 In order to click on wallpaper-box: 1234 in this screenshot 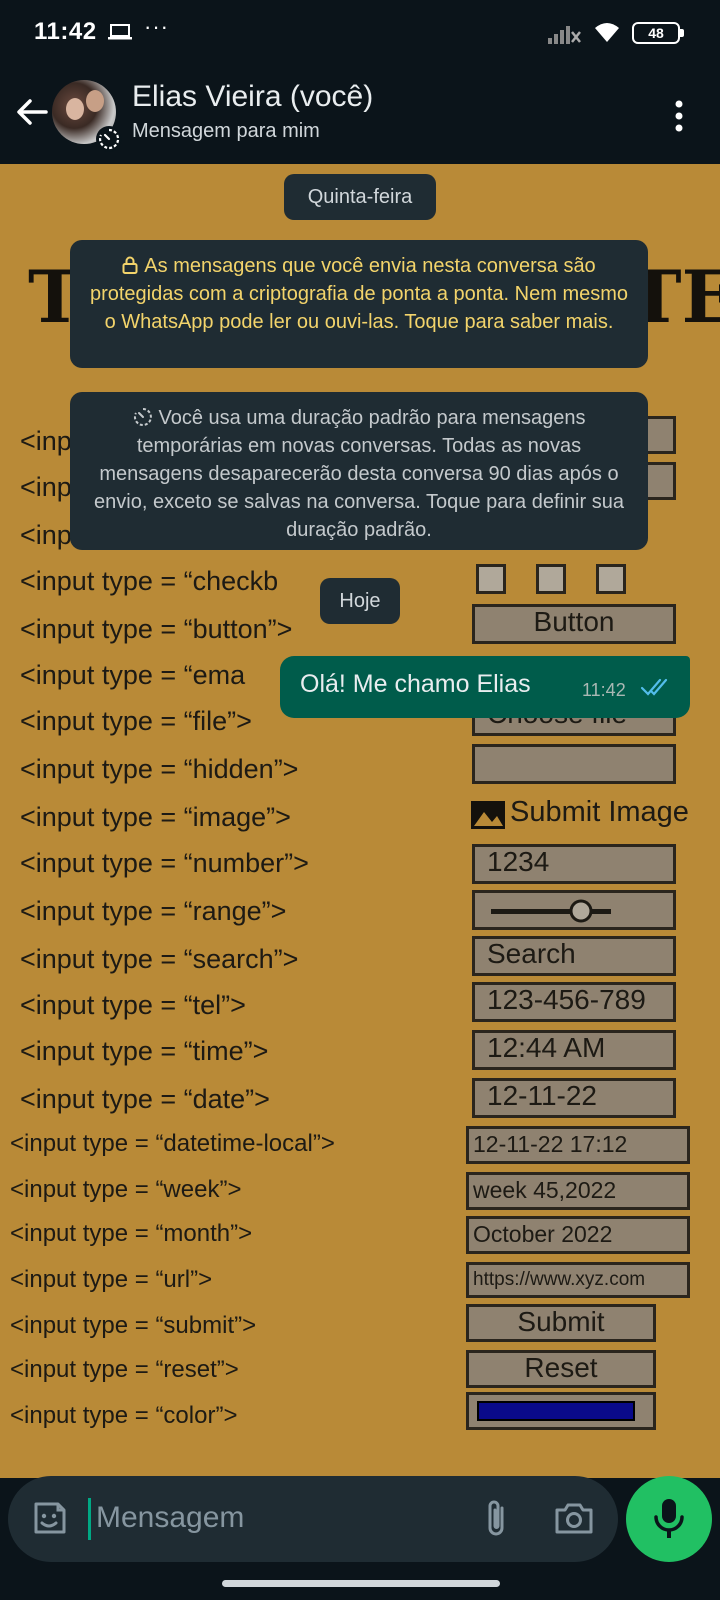, I will do `click(574, 864)`.